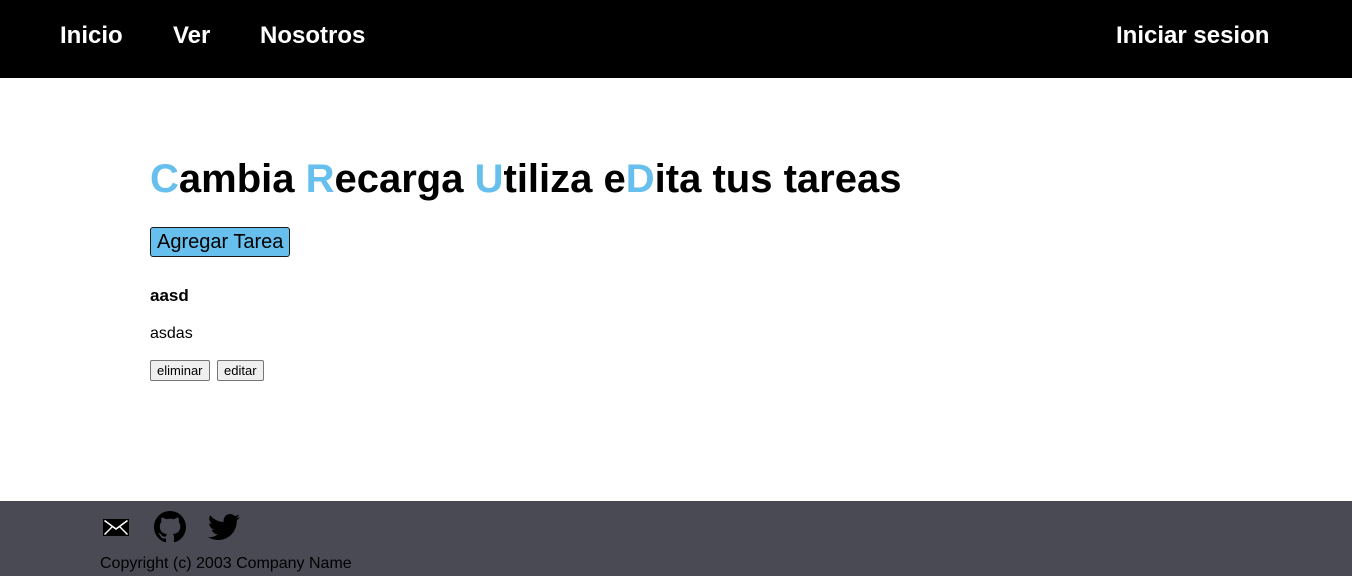 The width and height of the screenshot is (1352, 576). Describe the element at coordinates (1192, 36) in the screenshot. I see `login-link: Iniciar sesion` at that location.